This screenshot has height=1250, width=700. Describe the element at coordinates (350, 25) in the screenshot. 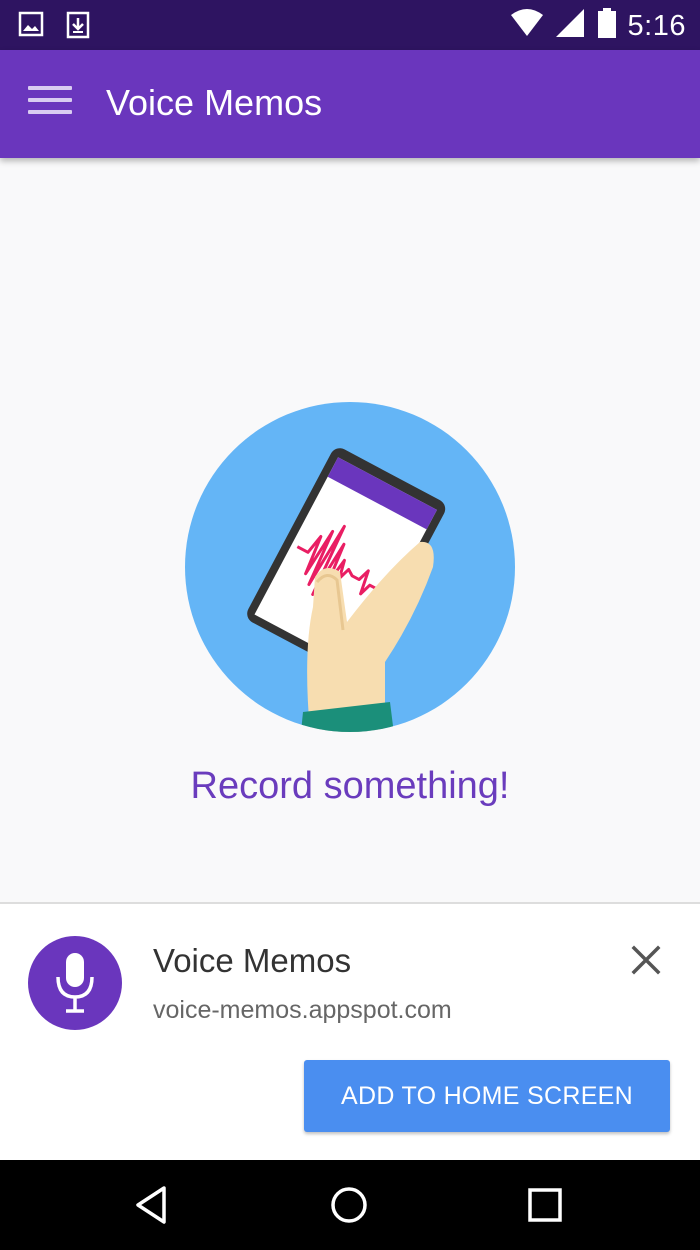

I see `status-bar: 5:16` at that location.